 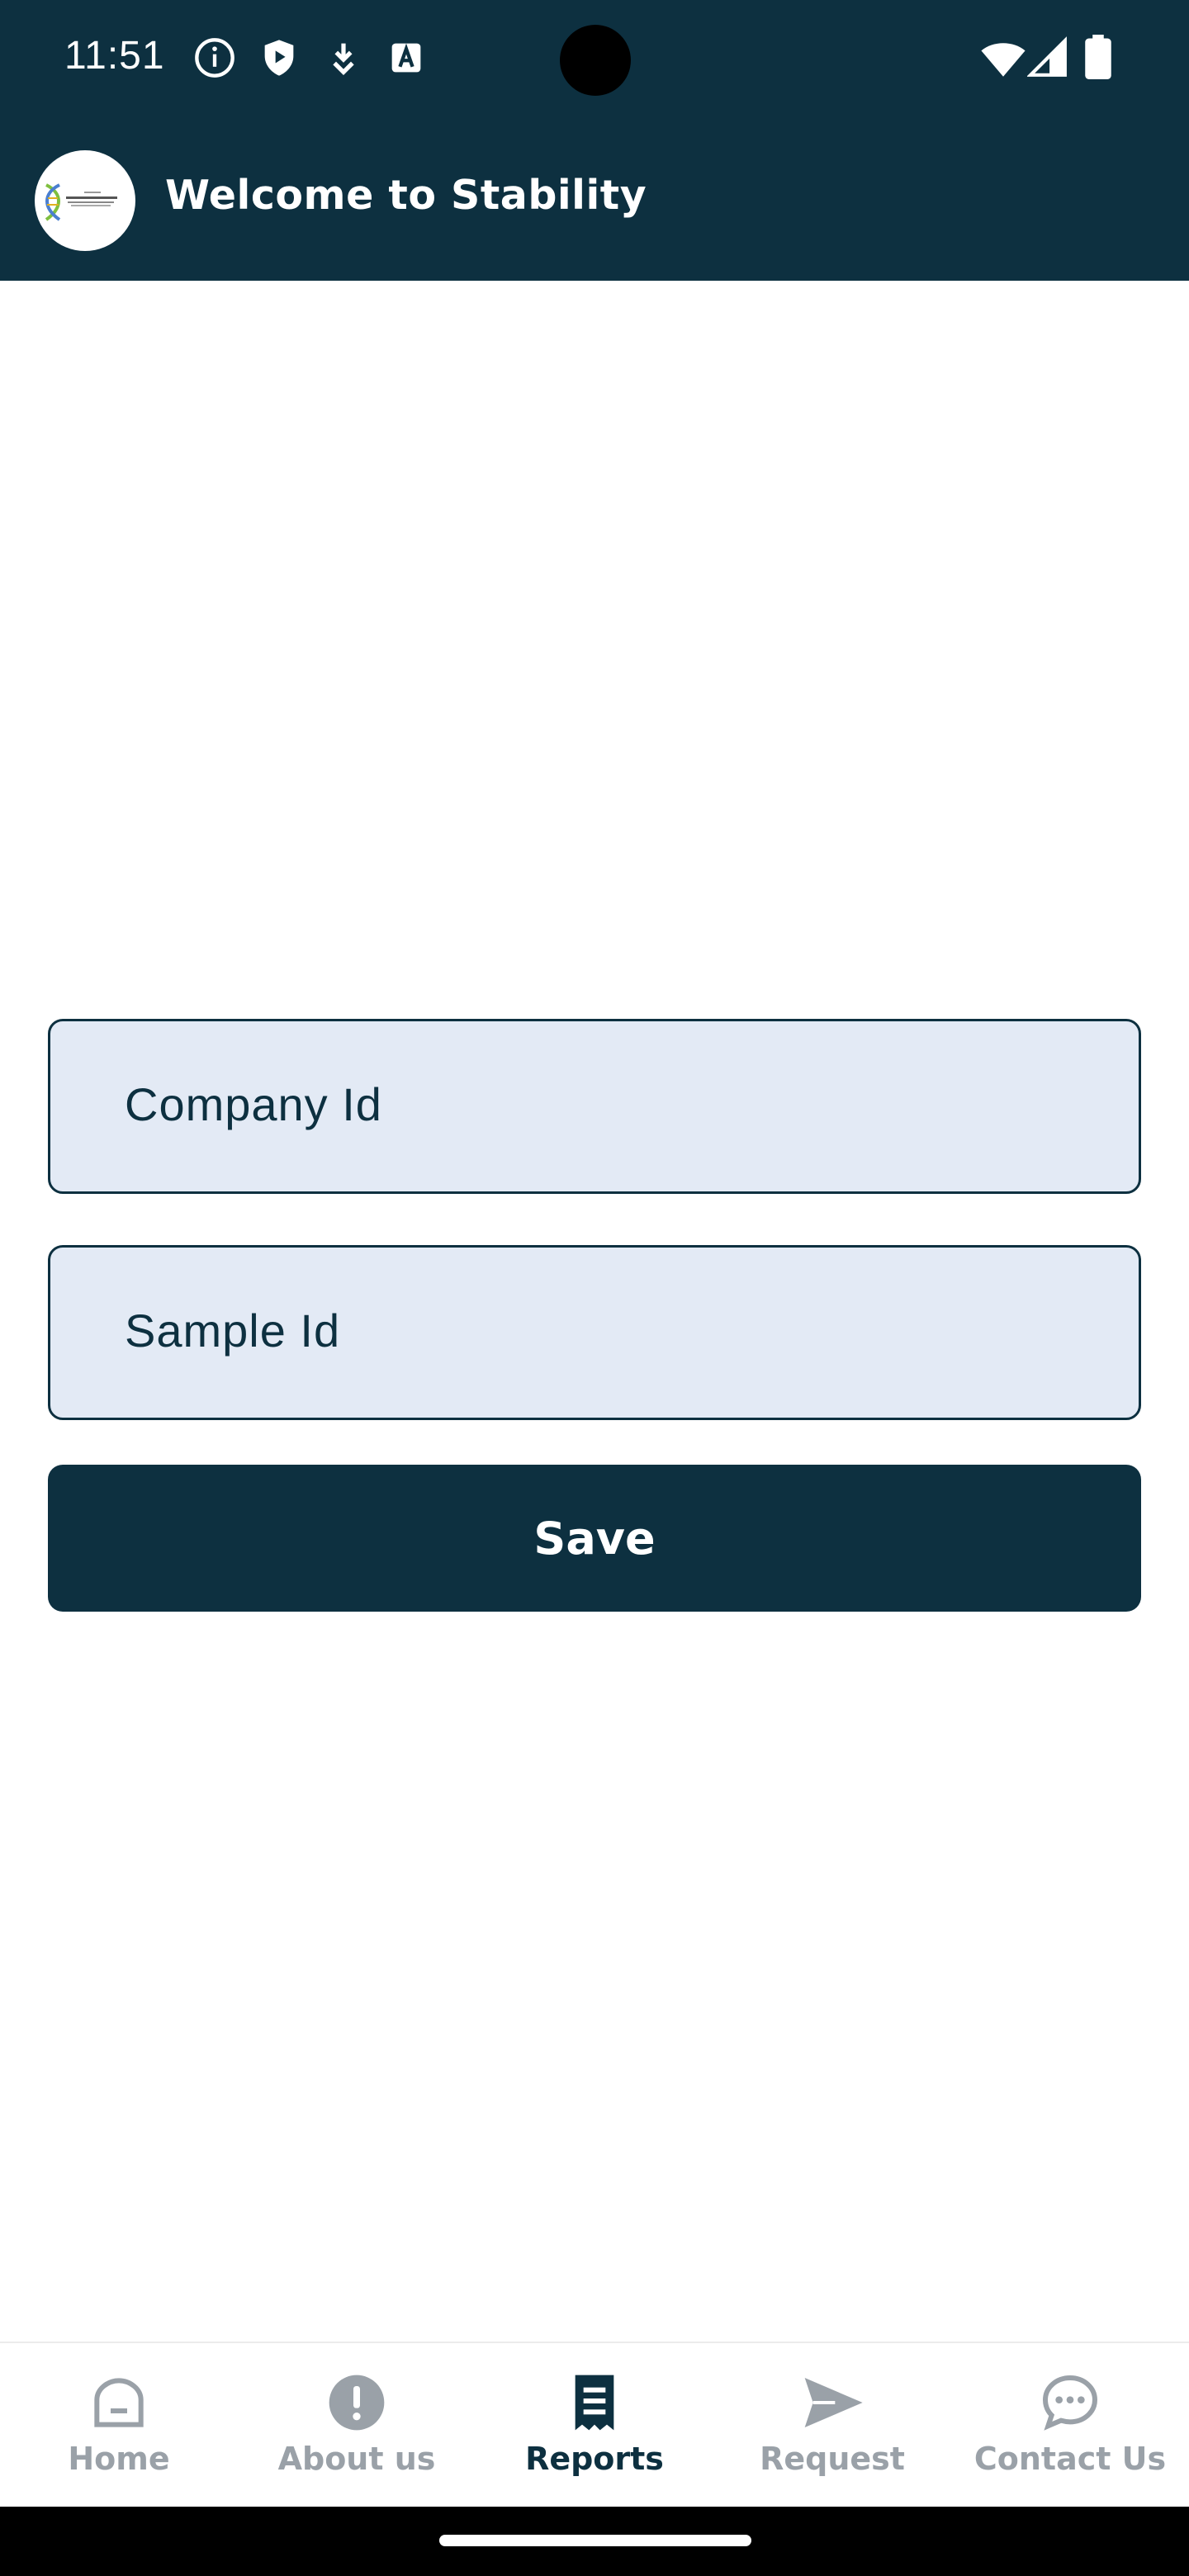 I want to click on info-icon, so click(x=214, y=58).